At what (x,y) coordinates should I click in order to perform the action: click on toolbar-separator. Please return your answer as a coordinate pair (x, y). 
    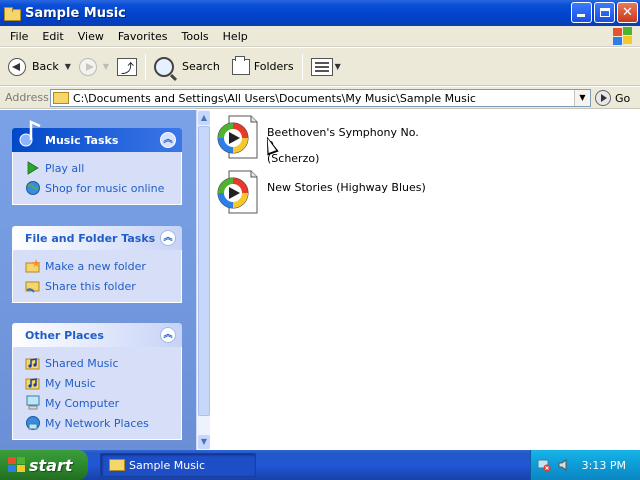
    Looking at the image, I should click on (302, 66).